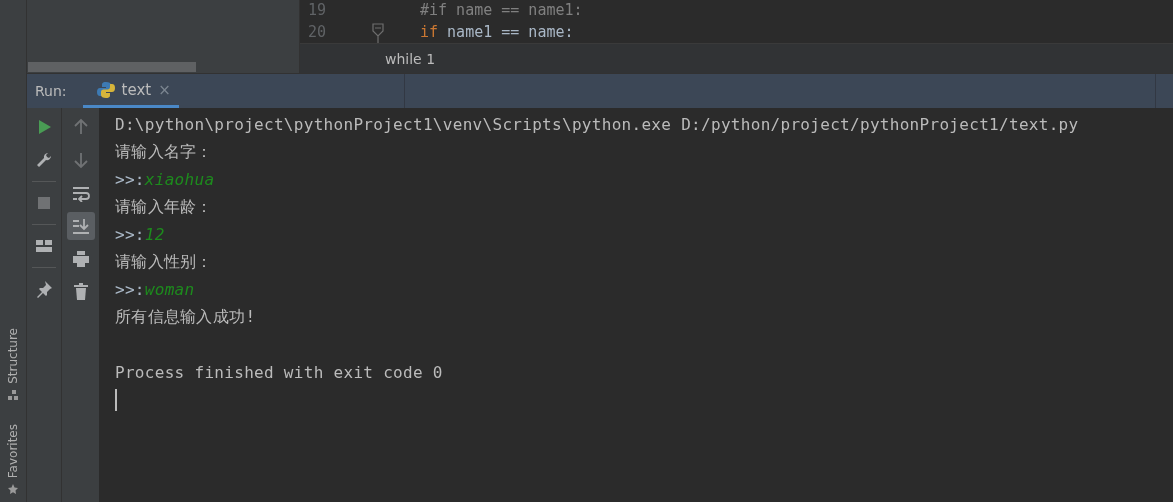 Image resolution: width=1173 pixels, height=502 pixels. What do you see at coordinates (44, 203) in the screenshot?
I see `stop-icon` at bounding box center [44, 203].